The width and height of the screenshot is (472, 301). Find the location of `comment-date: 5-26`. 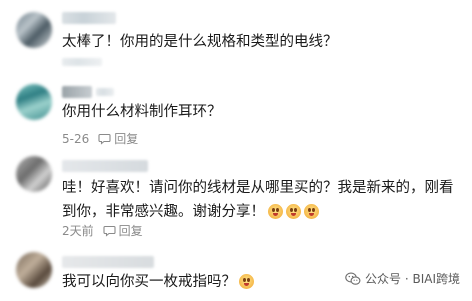

comment-date: 5-26 is located at coordinates (76, 138).